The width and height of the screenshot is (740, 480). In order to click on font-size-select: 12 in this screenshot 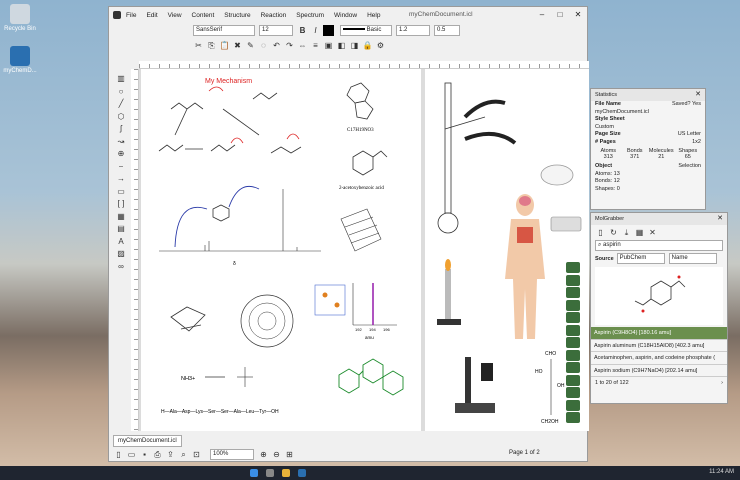, I will do `click(276, 30)`.